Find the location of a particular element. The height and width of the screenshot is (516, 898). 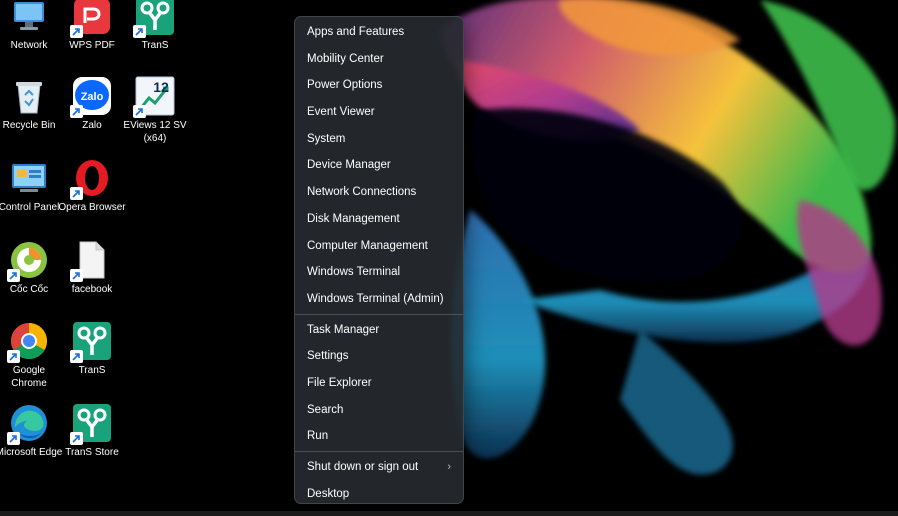

svg-text: Zalo is located at coordinates (92, 97).